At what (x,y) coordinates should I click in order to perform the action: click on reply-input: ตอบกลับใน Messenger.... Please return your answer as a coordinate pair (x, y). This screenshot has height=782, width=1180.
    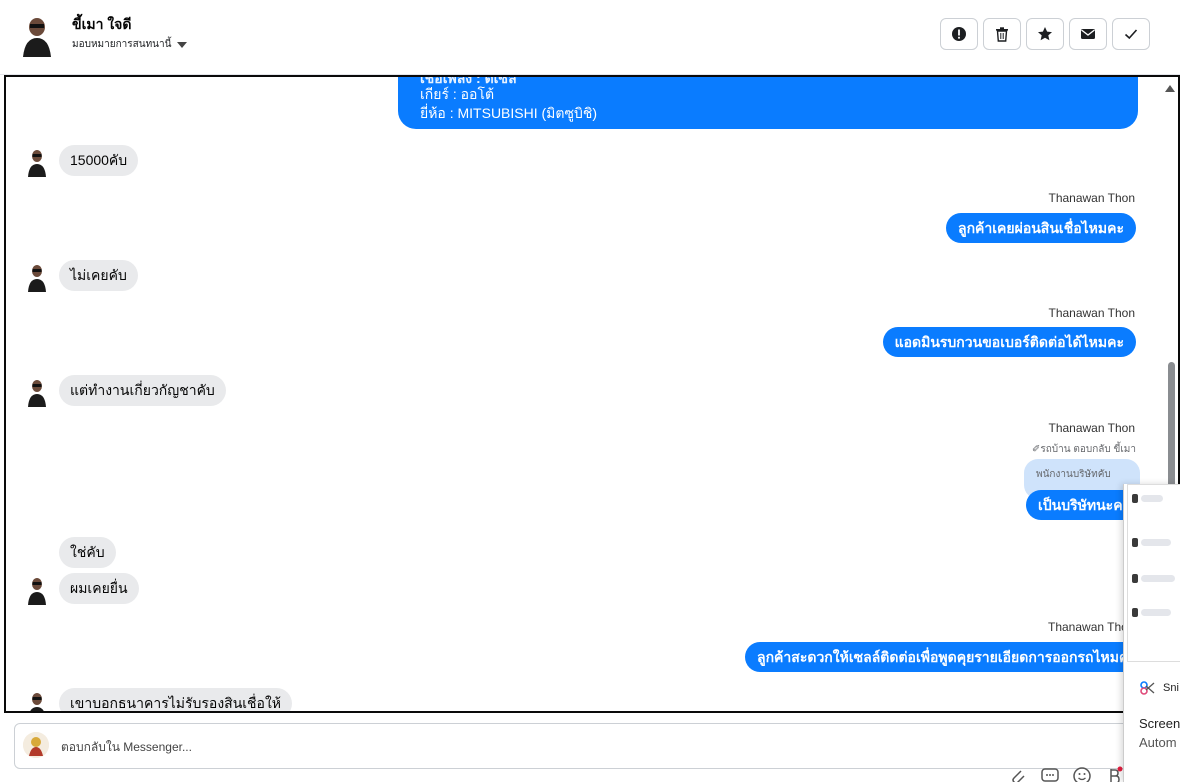
    Looking at the image, I should click on (126, 747).